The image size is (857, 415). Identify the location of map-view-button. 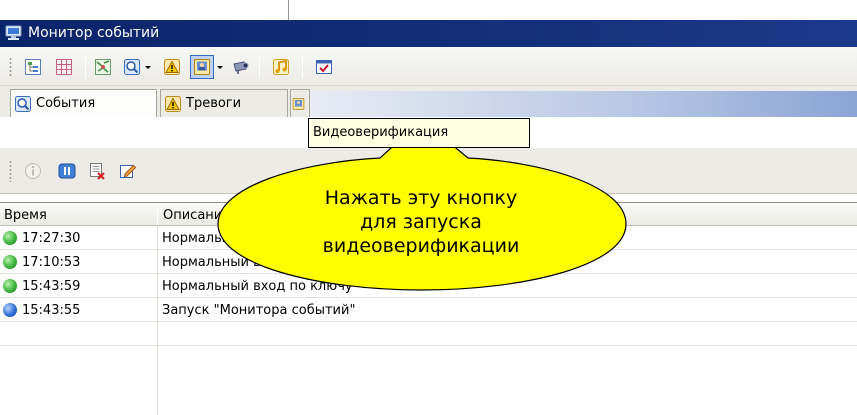
(103, 67).